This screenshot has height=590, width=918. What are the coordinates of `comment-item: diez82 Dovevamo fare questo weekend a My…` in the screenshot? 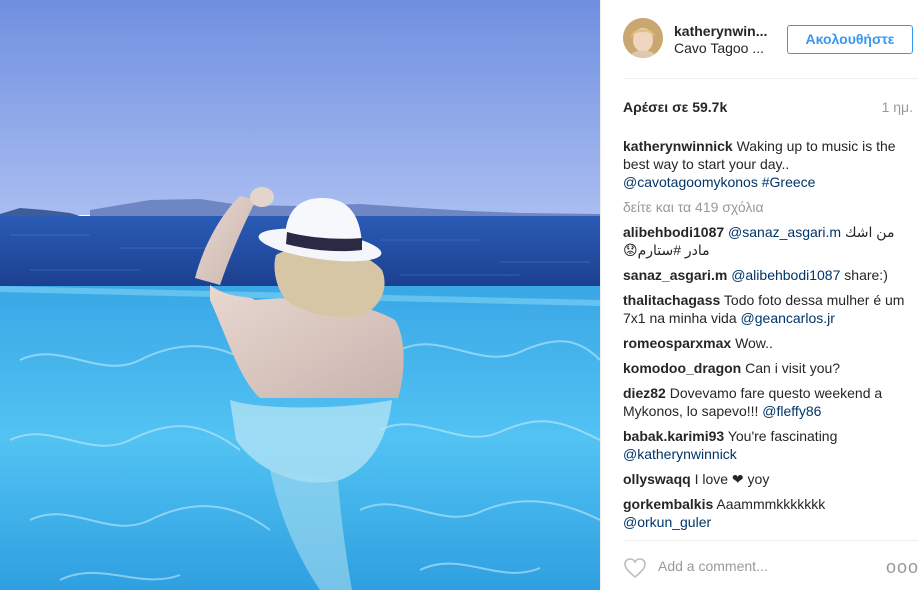 It's located at (768, 402).